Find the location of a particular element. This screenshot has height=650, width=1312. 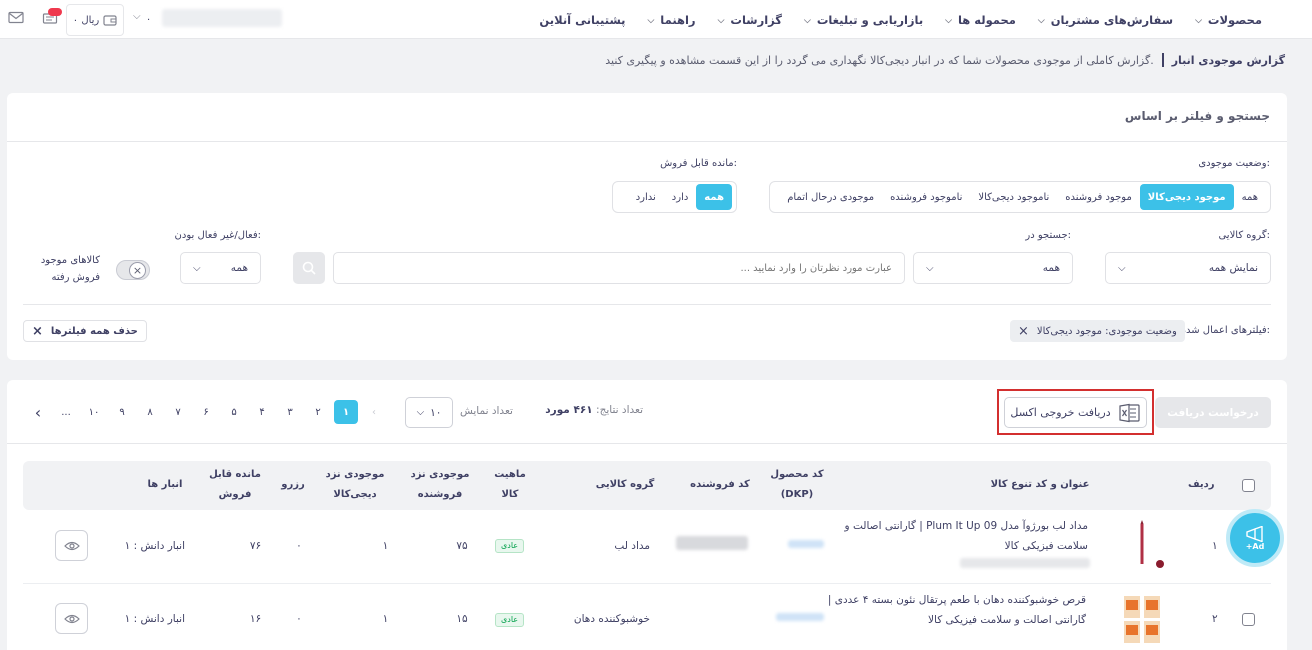

col-title: عنوان و کد تنوع کالا is located at coordinates (1040, 484).